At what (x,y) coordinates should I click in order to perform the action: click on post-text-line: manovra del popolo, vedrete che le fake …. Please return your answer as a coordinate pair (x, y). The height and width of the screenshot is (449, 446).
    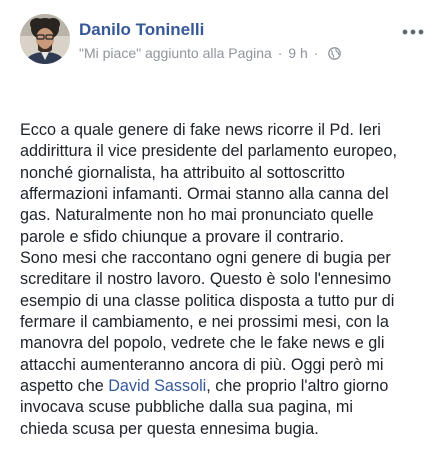
    Looking at the image, I should click on (202, 343).